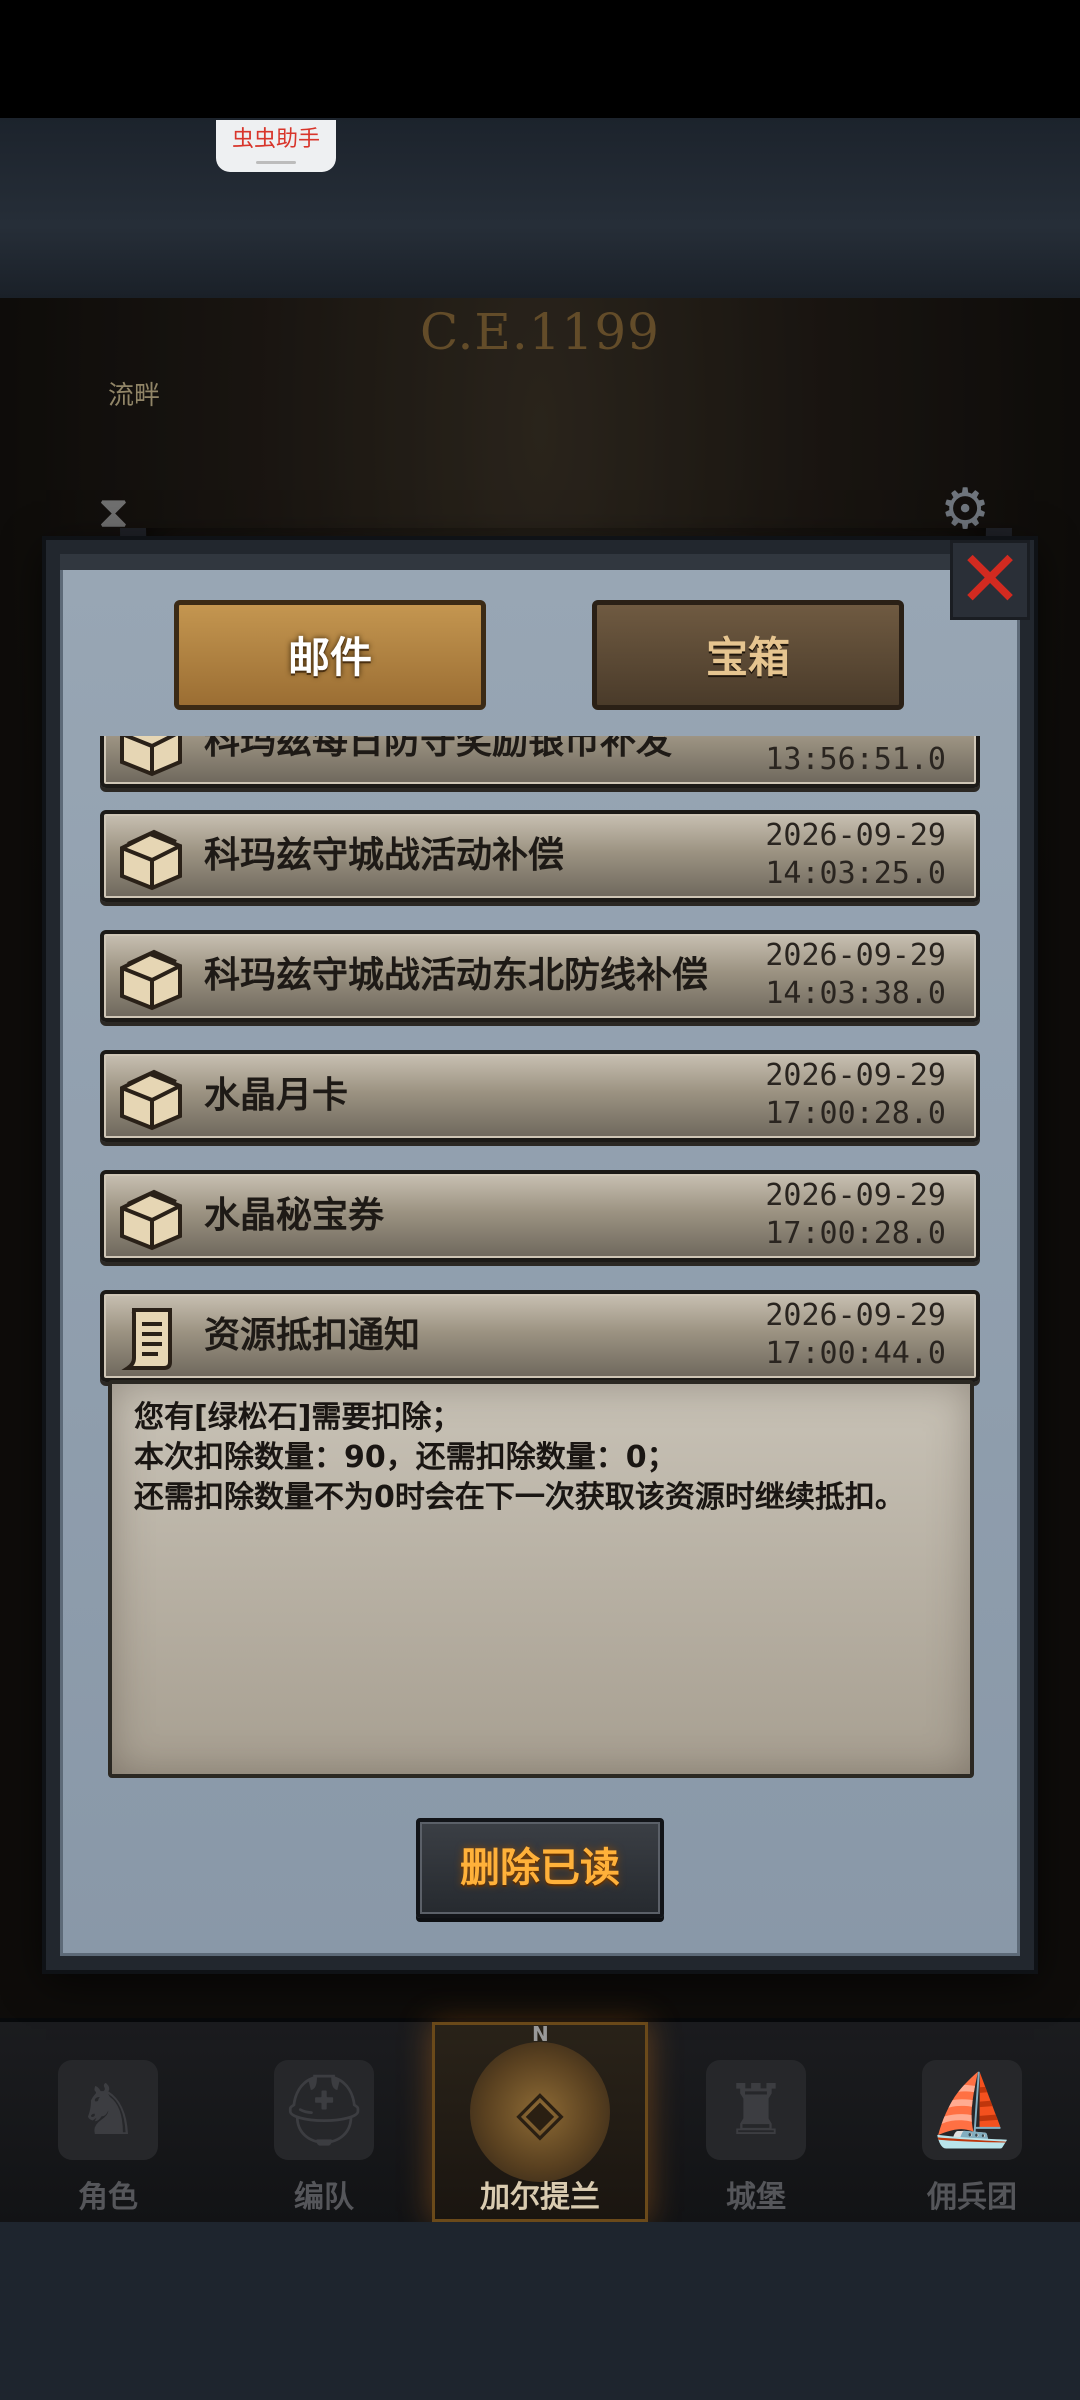 The width and height of the screenshot is (1080, 2400). Describe the element at coordinates (540, 1336) in the screenshot. I see `mail-row-selected: 资源抵扣通知 2026-09-29 17:00:44.0` at that location.